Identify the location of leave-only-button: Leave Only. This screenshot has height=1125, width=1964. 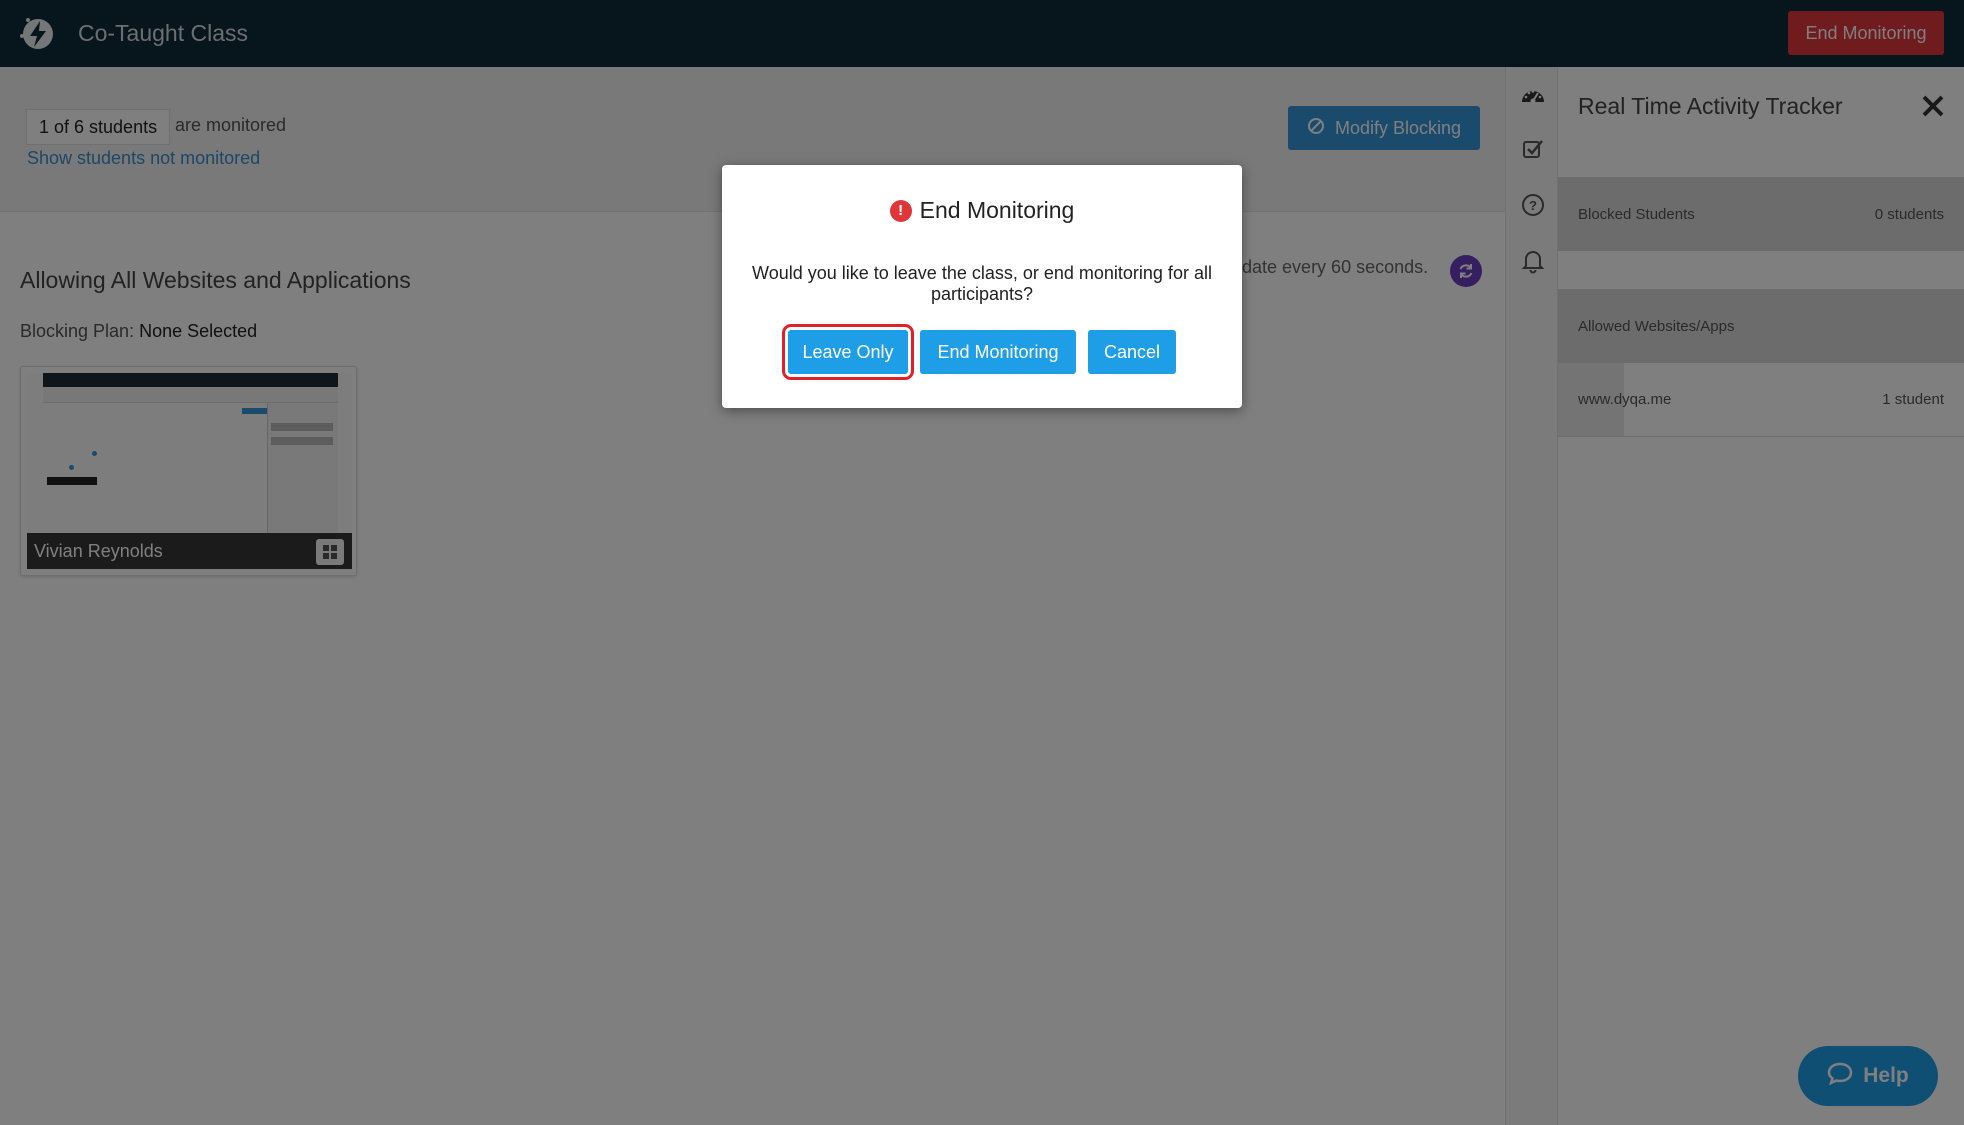
(848, 352).